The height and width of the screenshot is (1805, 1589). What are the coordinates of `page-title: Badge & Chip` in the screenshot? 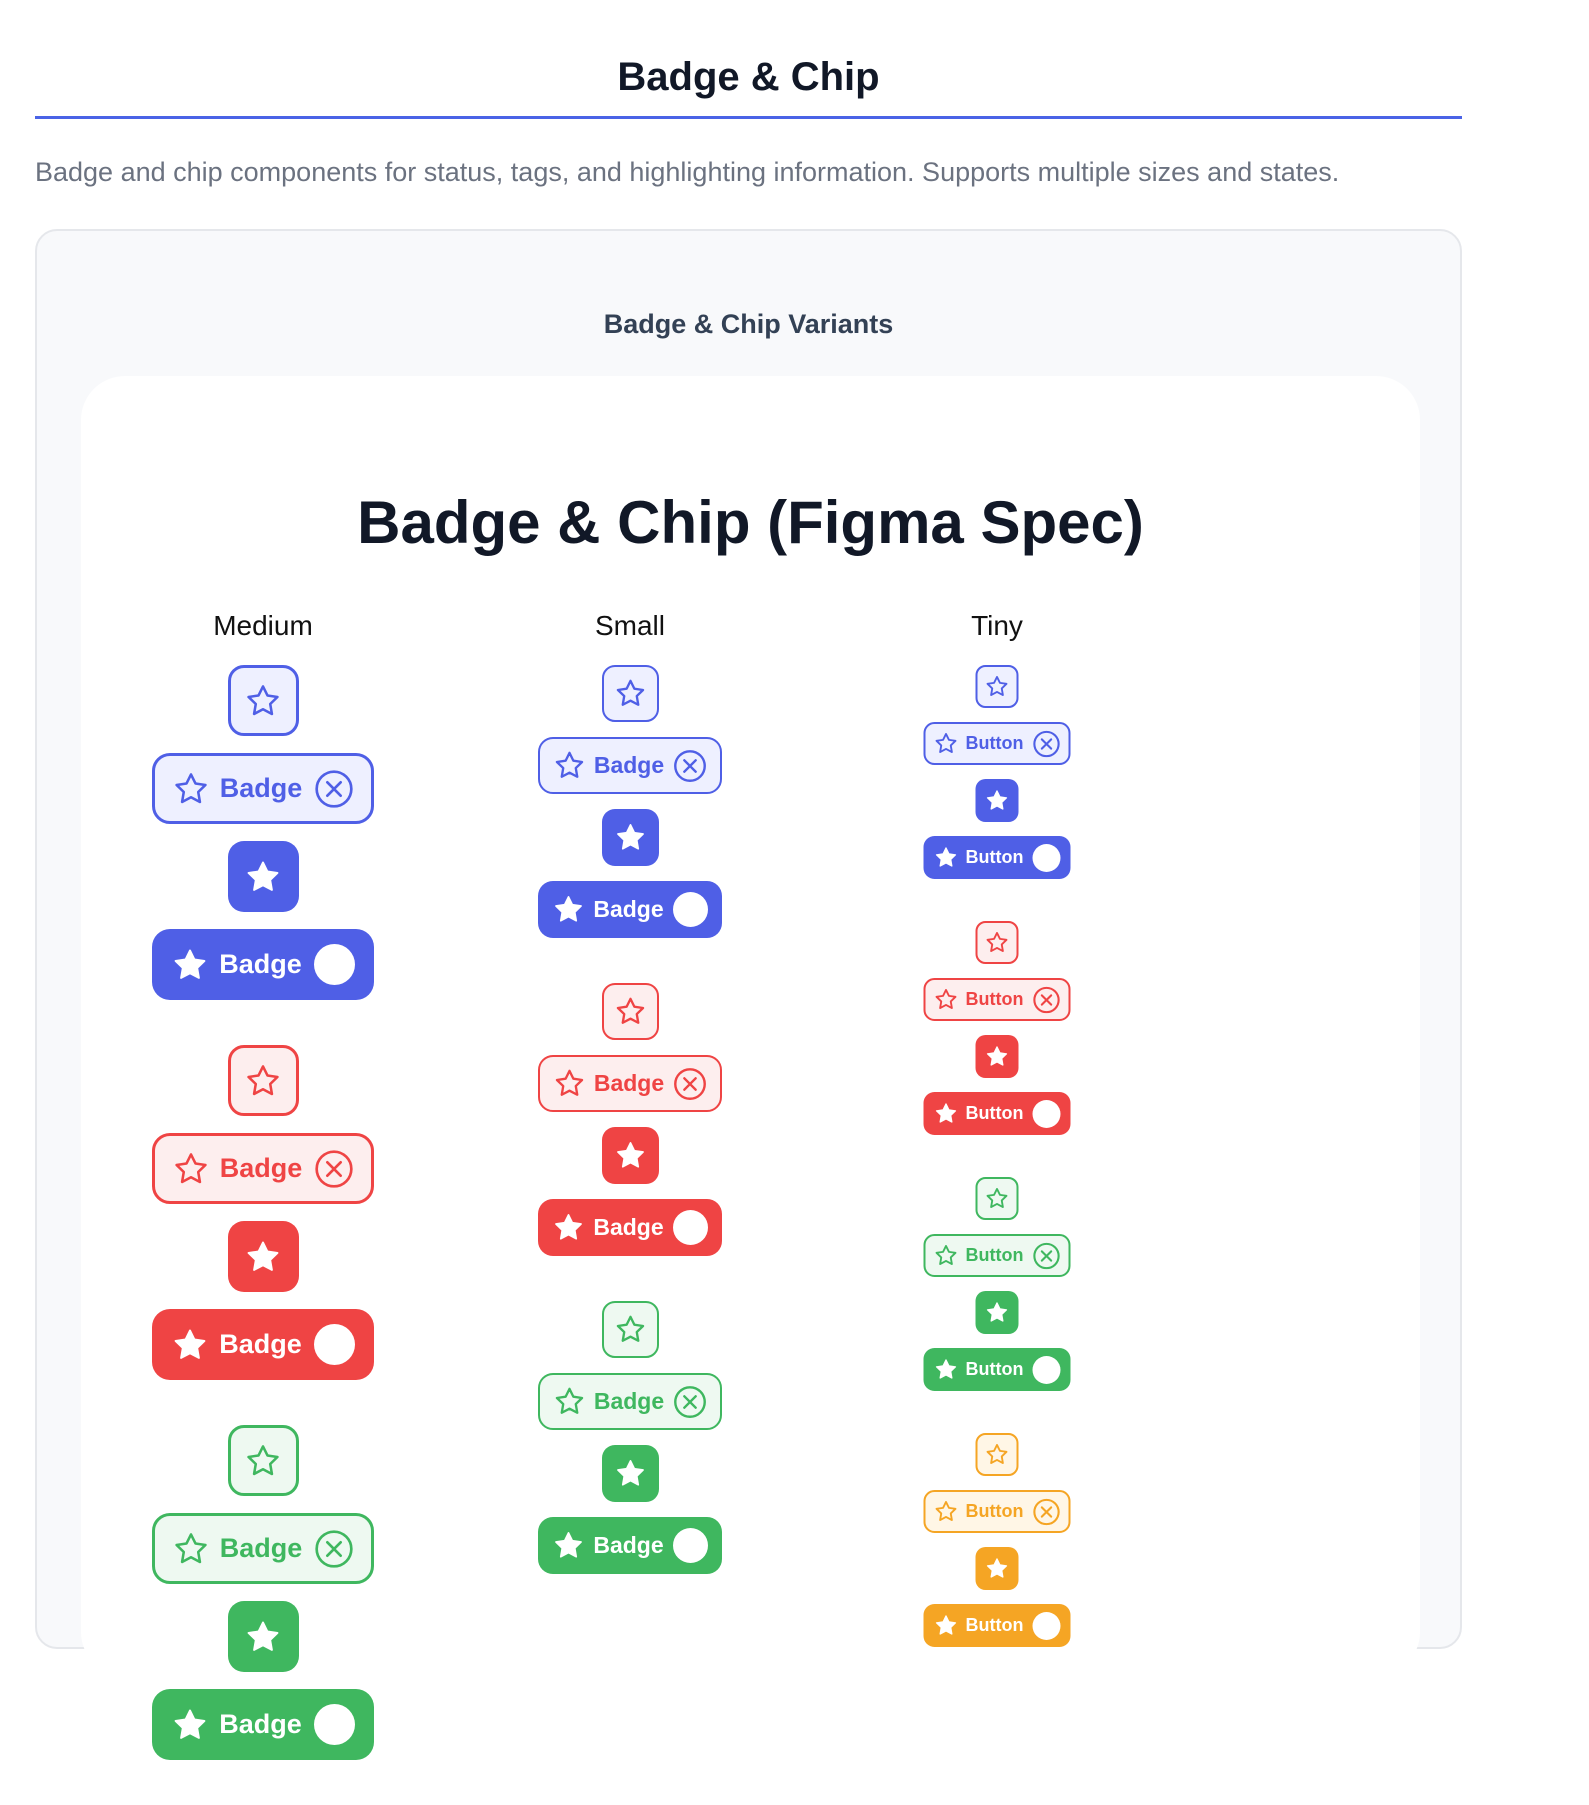 It's located at (748, 77).